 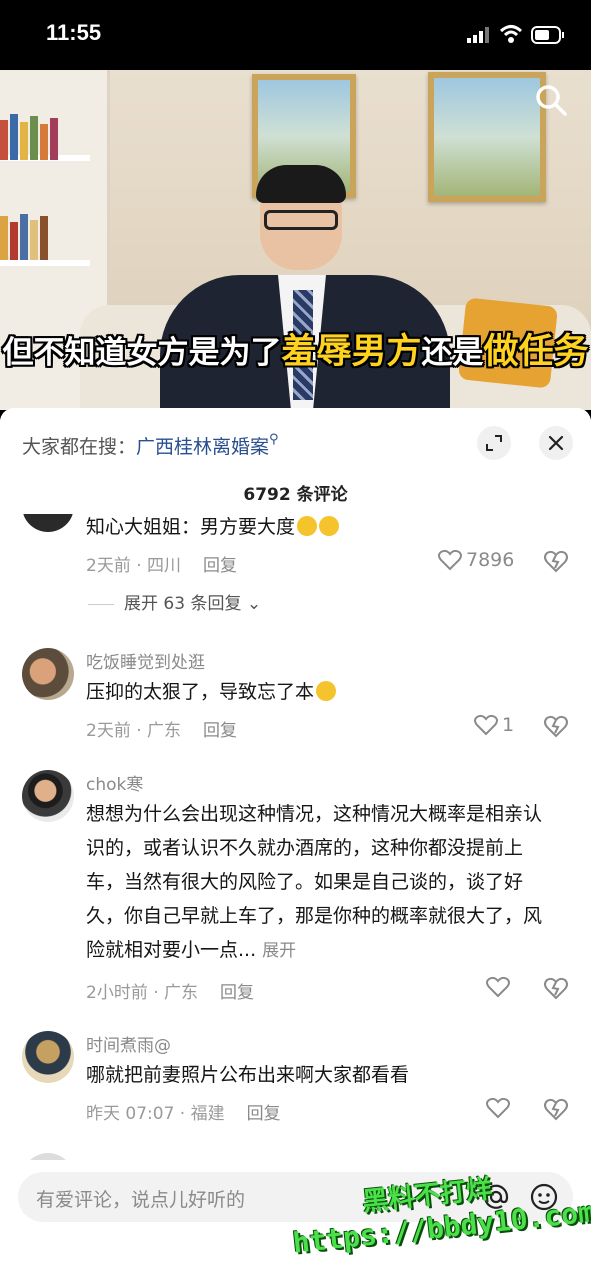 What do you see at coordinates (536, 352) in the screenshot?
I see `subtitle-highlight2: 做任务` at bounding box center [536, 352].